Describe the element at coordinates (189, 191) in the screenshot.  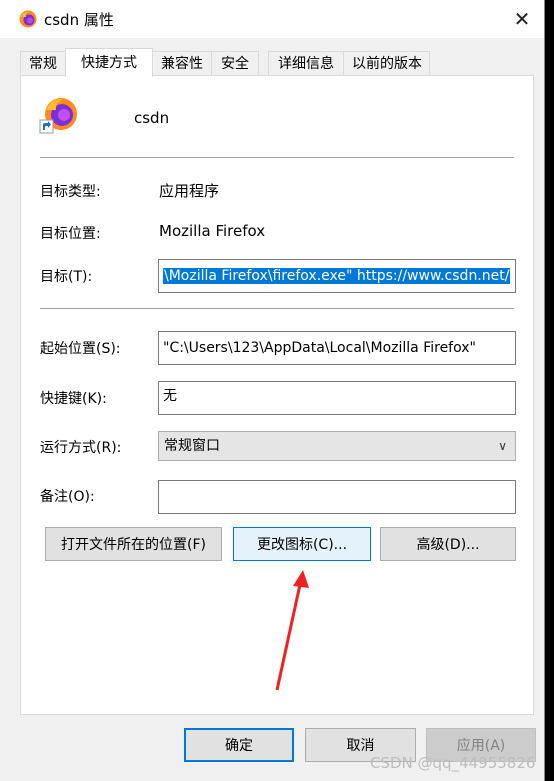
I see `target-type-value: 应用程序` at that location.